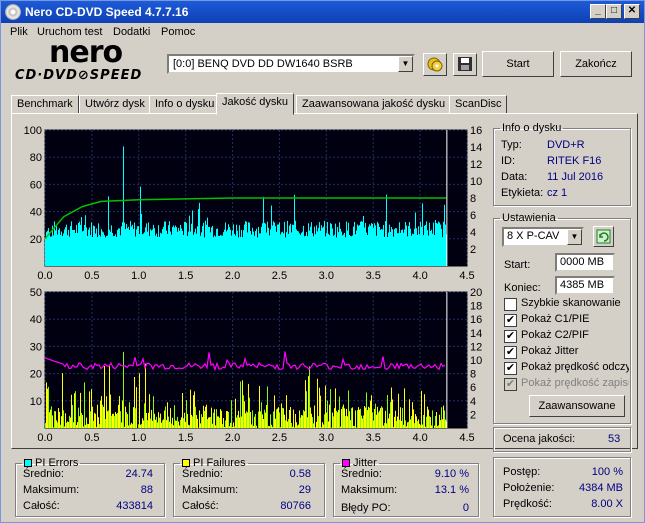  What do you see at coordinates (555, 319) in the screenshot?
I see `checkbox-label-1: Pokaż C1/PIE` at bounding box center [555, 319].